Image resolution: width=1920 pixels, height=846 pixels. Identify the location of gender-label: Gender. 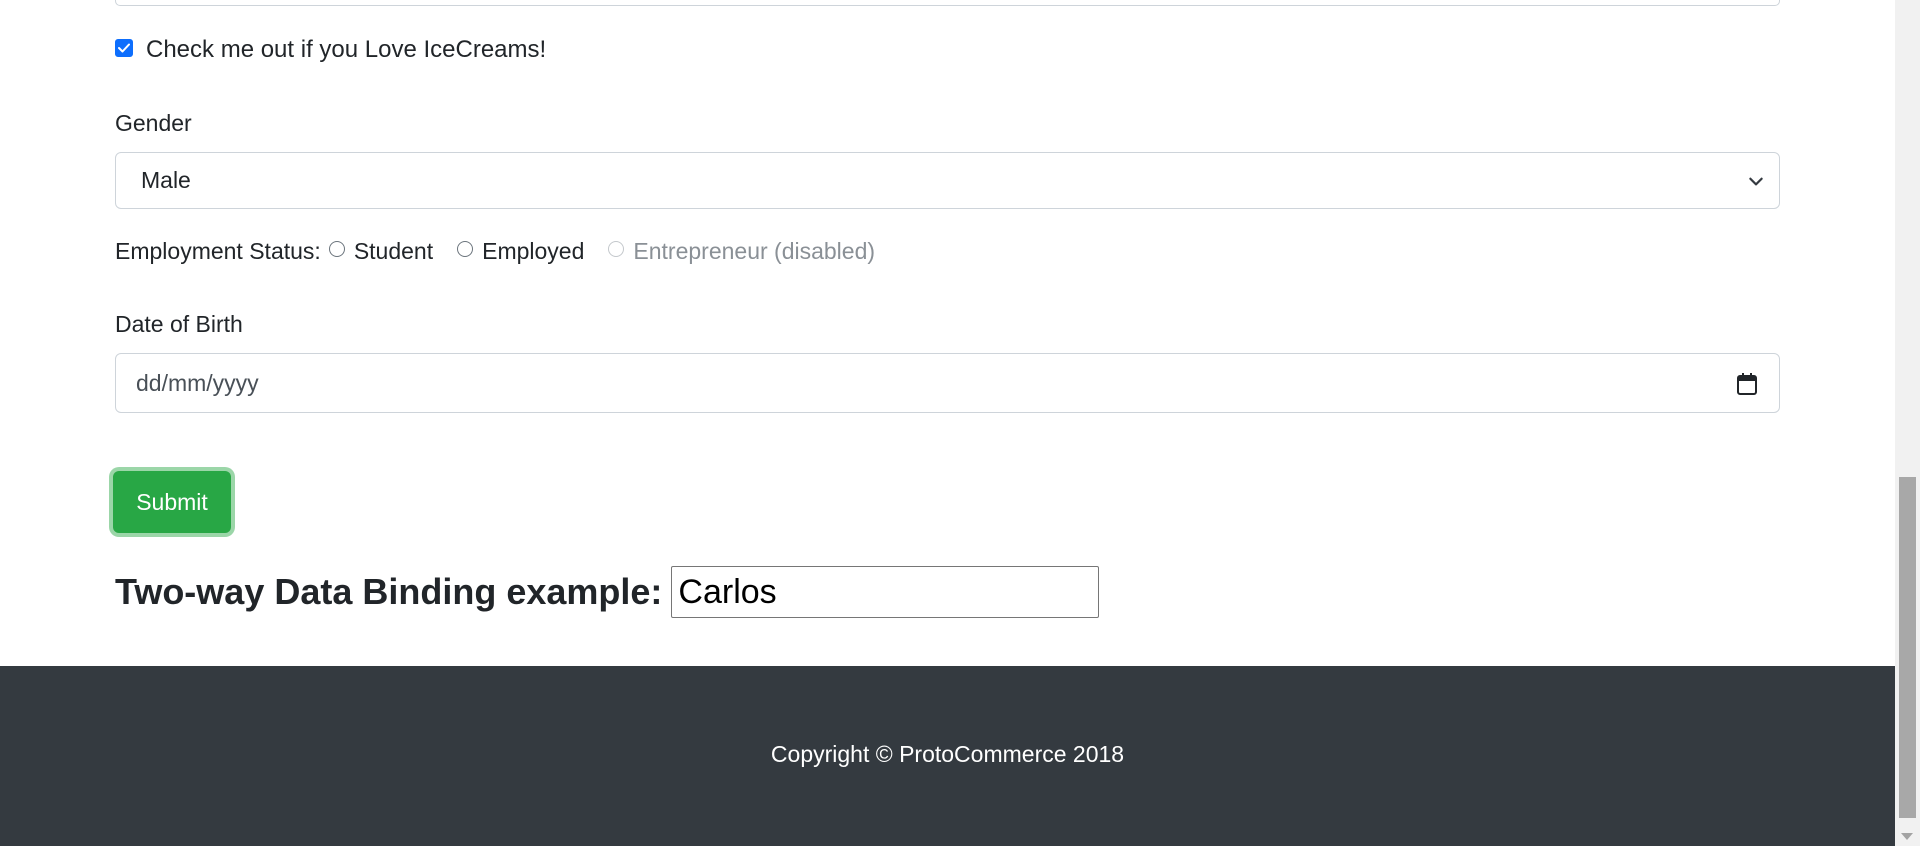
(153, 123).